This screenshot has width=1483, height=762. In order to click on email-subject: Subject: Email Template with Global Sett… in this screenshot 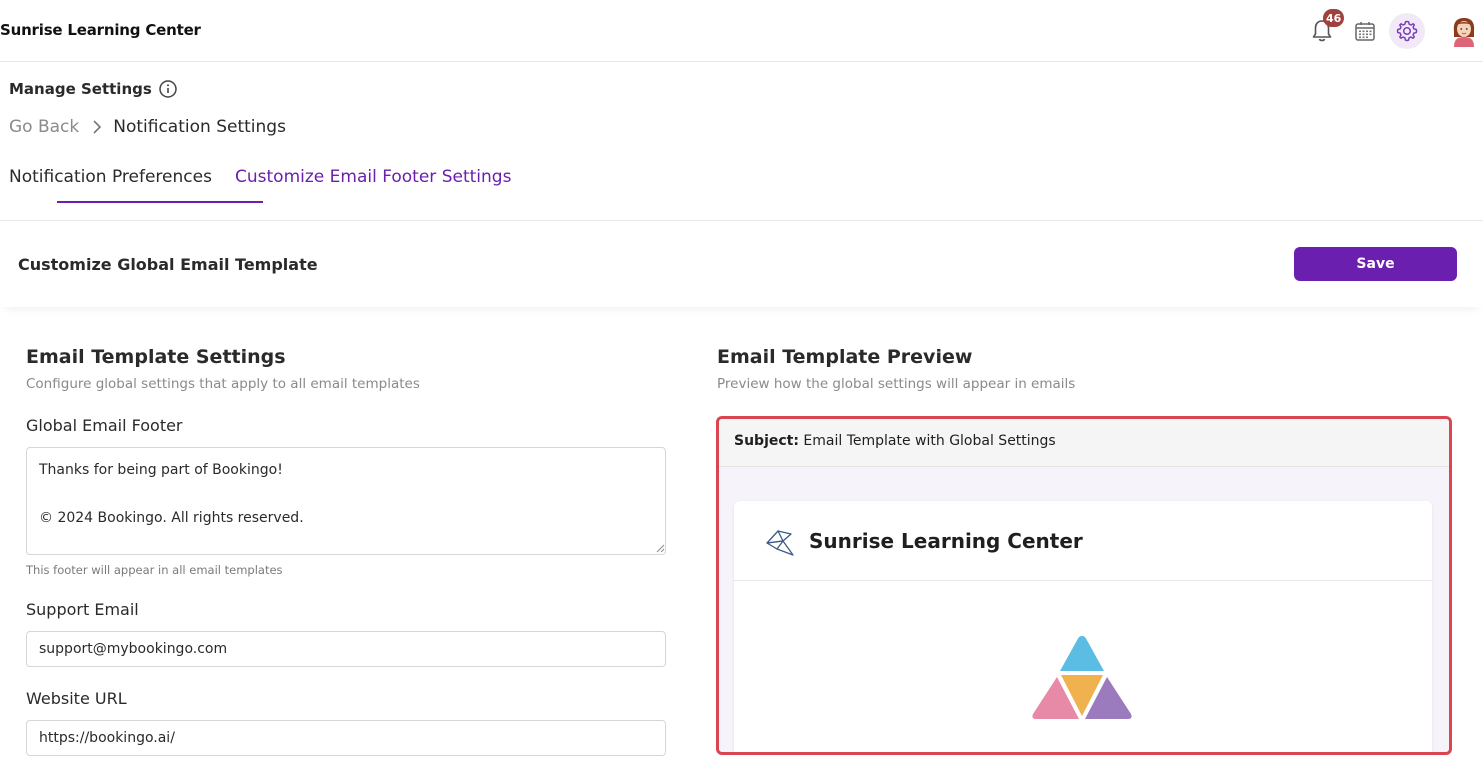, I will do `click(1084, 443)`.